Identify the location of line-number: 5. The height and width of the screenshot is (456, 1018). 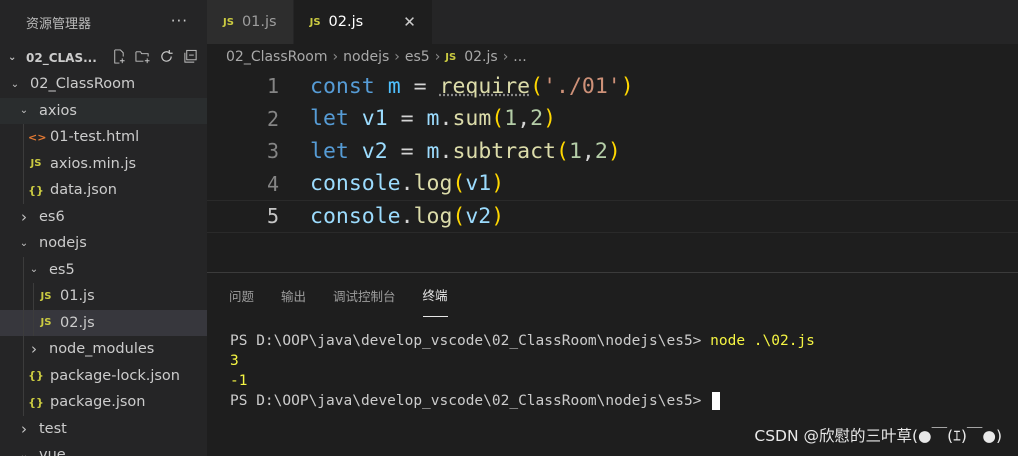
(272, 216).